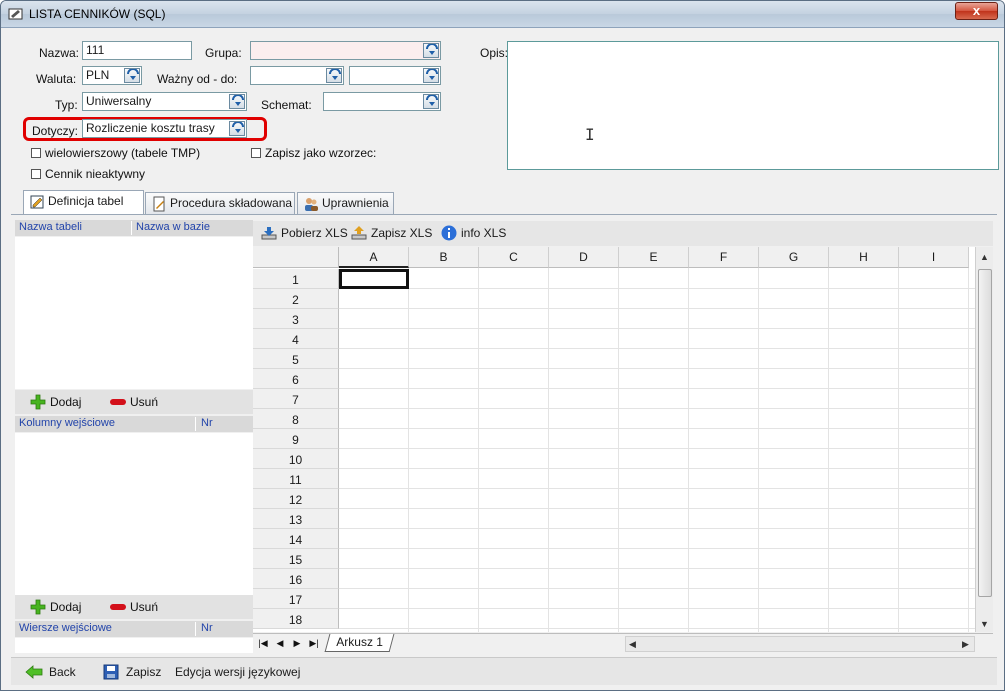 This screenshot has height=691, width=1005. What do you see at coordinates (65, 607) in the screenshot?
I see `columns-add-button: Dodaj` at bounding box center [65, 607].